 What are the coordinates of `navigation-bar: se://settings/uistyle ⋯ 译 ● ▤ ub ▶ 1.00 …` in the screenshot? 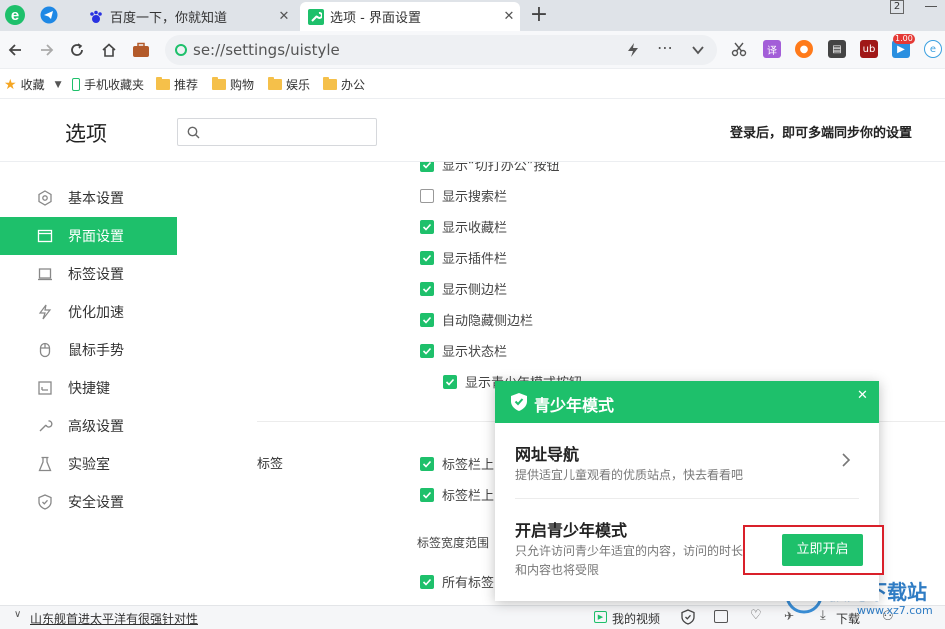 It's located at (472, 50).